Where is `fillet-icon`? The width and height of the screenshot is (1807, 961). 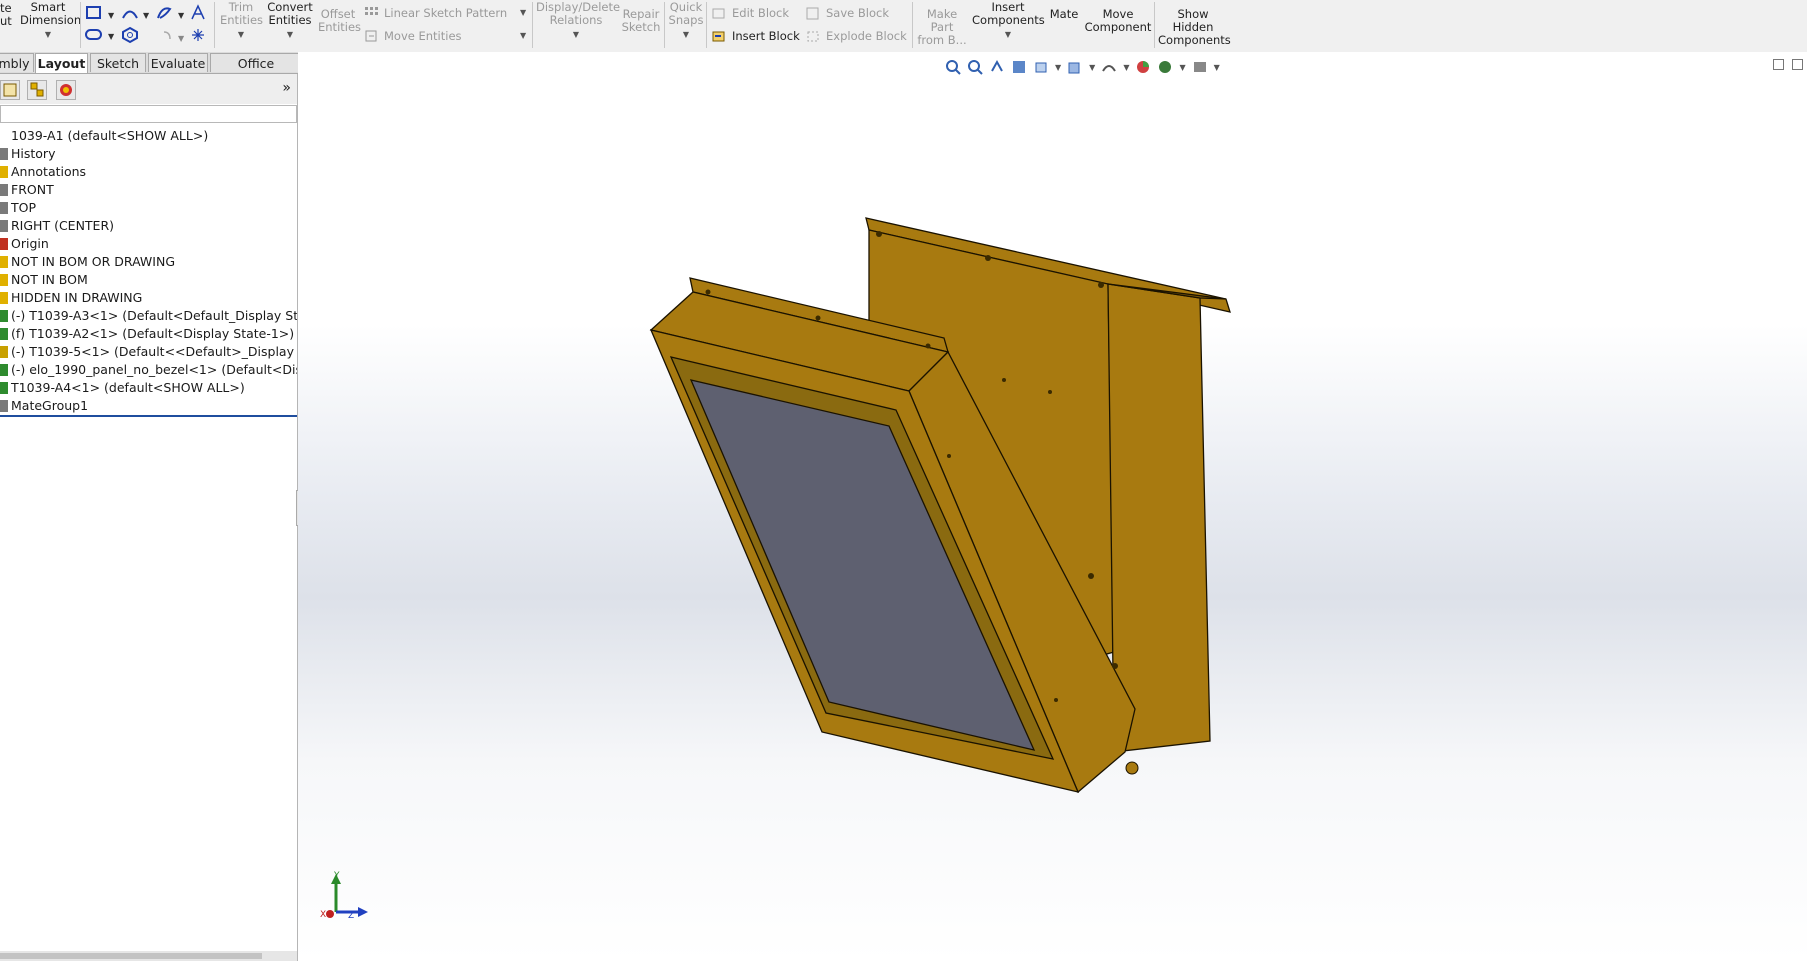 fillet-icon is located at coordinates (167, 35).